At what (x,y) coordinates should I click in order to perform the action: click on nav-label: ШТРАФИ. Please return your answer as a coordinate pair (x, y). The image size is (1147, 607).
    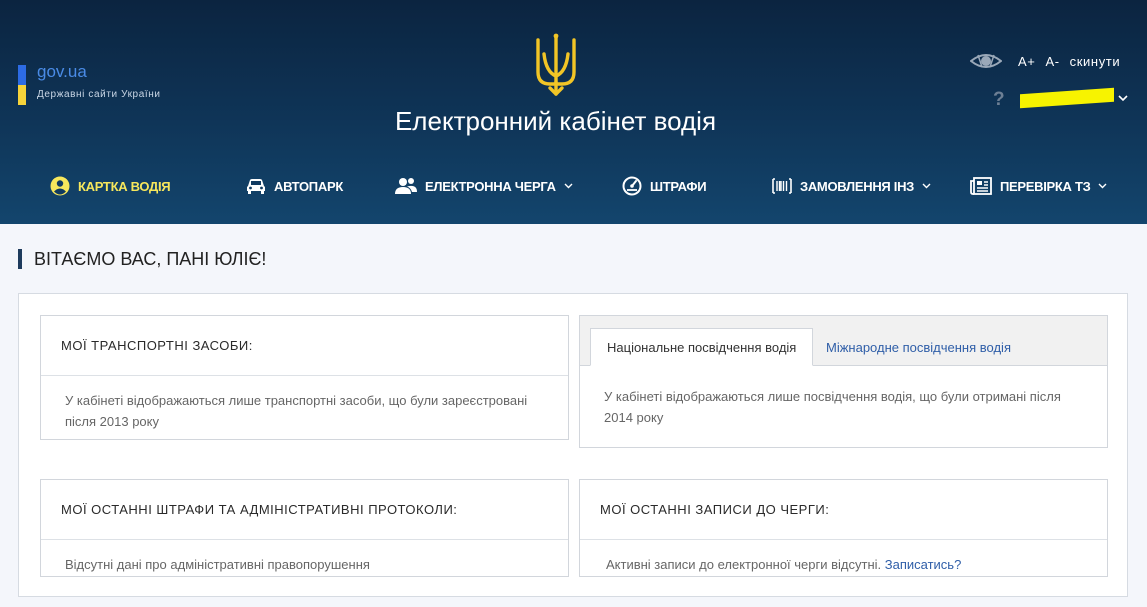
    Looking at the image, I should click on (678, 186).